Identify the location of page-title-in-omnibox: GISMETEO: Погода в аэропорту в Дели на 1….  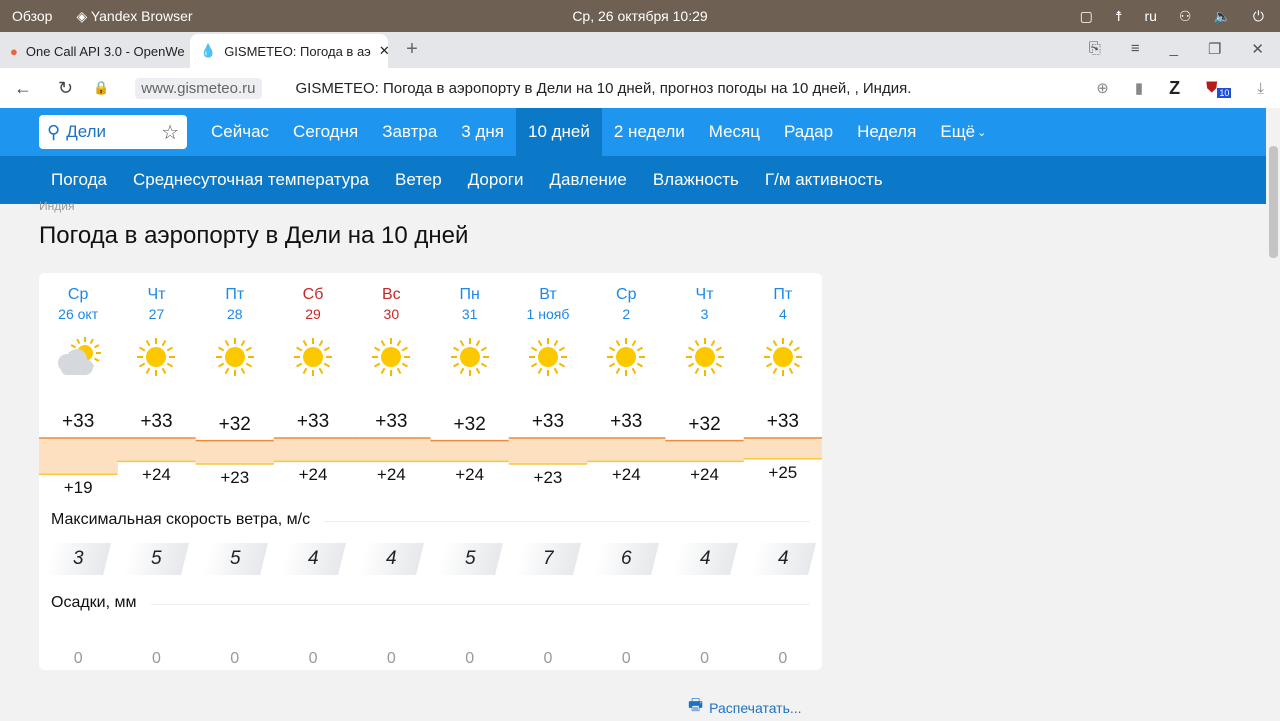
(604, 88).